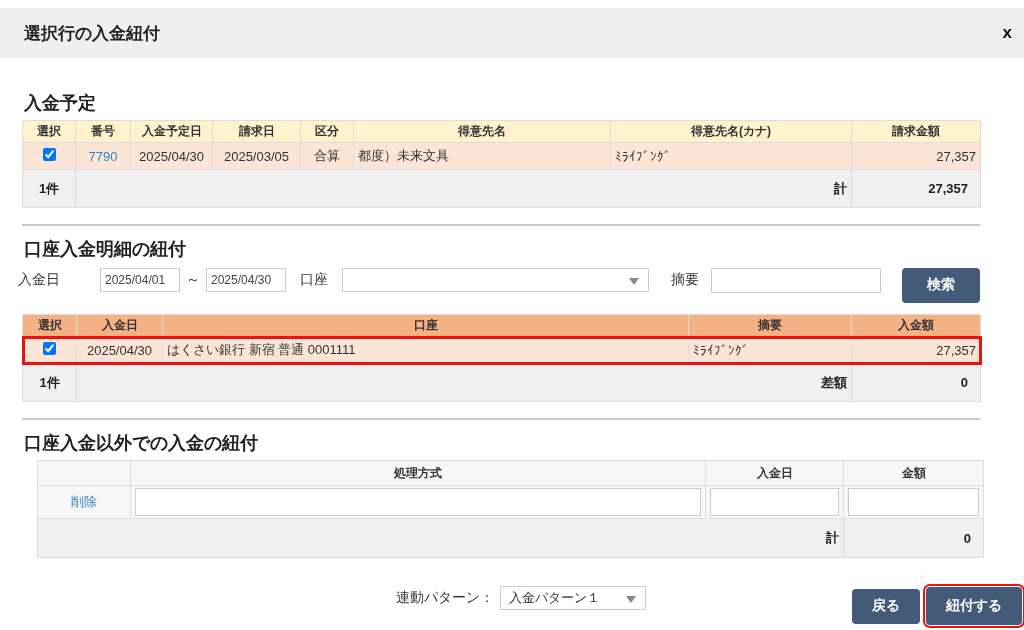  What do you see at coordinates (256, 156) in the screenshot?
I see `table-cell: 2025/03/05` at bounding box center [256, 156].